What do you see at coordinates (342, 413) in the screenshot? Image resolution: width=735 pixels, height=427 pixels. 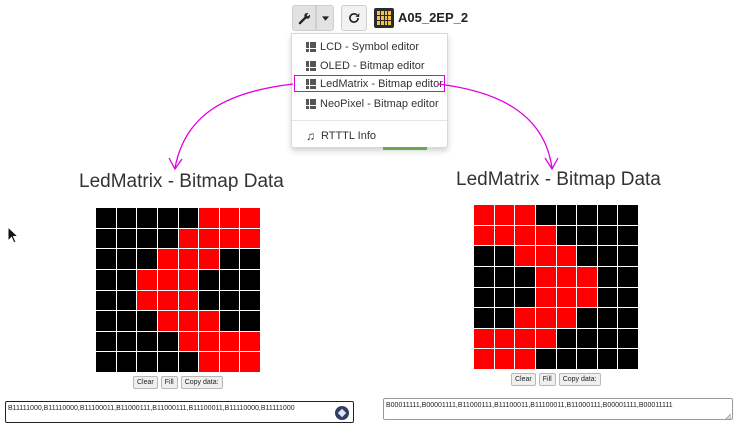 I see `extension-badge-icon` at bounding box center [342, 413].